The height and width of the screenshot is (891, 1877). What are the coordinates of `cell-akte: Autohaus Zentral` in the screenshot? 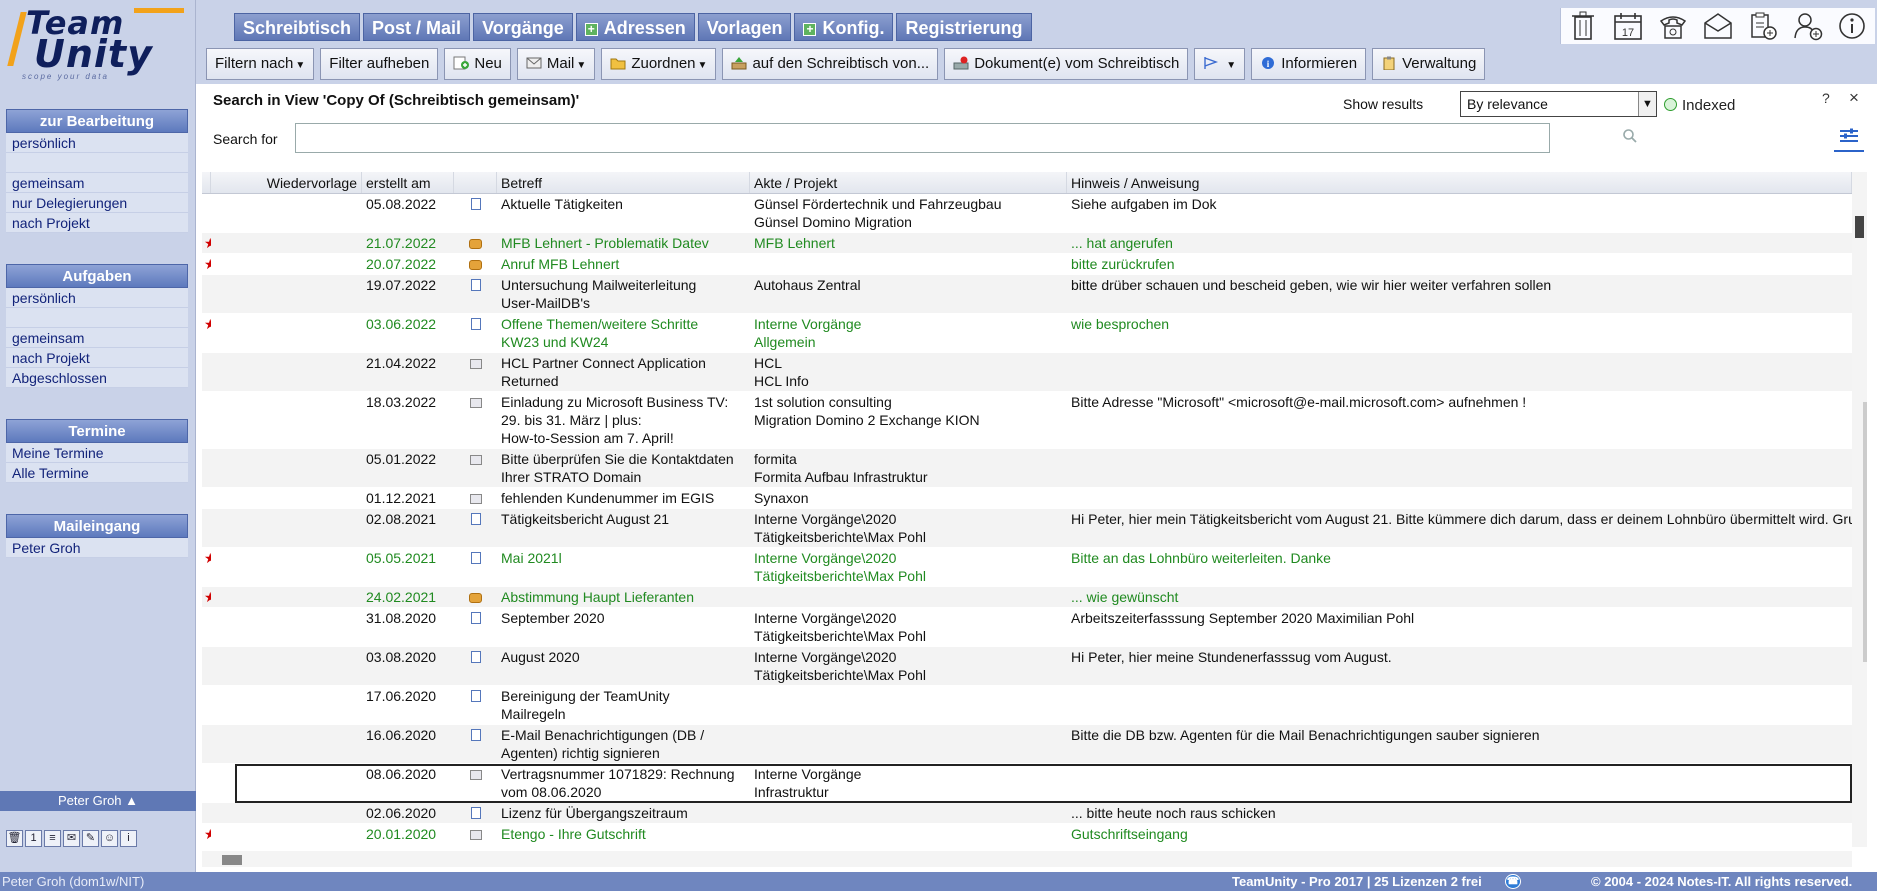 It's located at (807, 285).